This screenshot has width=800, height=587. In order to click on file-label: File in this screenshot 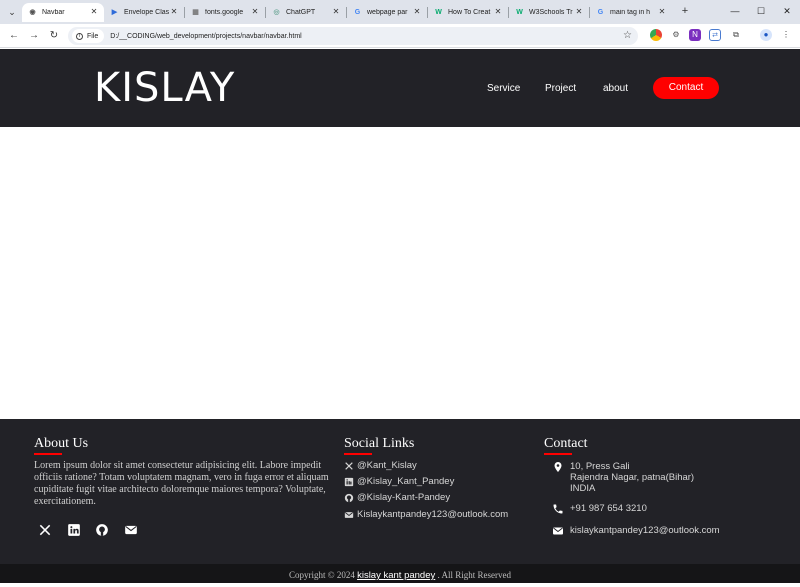, I will do `click(93, 36)`.